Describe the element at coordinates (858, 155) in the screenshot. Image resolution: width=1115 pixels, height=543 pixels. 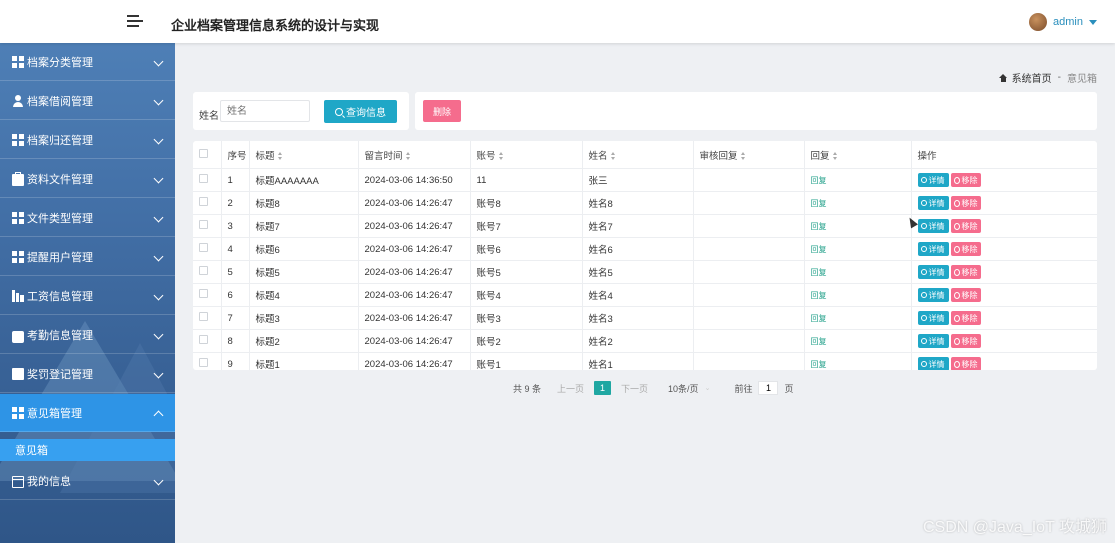
I see `column-header-reply: 回复` at that location.